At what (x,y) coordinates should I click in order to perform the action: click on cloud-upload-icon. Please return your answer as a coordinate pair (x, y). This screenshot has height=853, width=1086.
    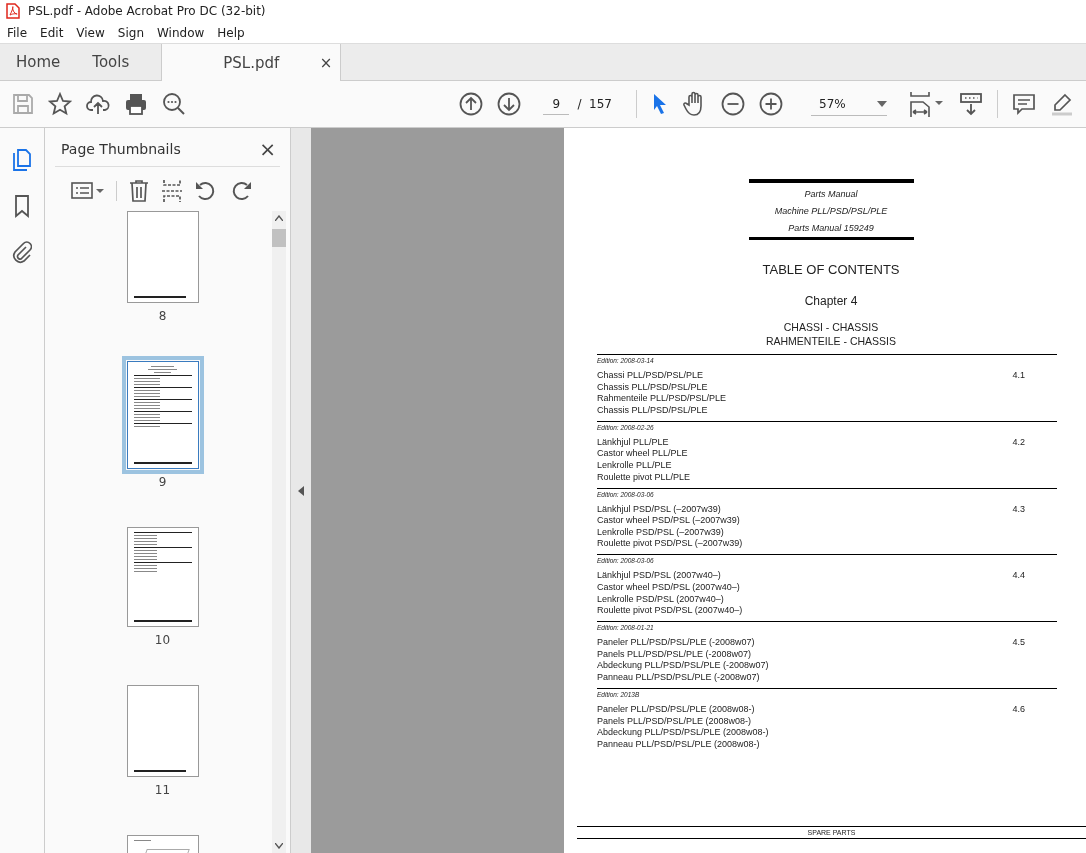
    Looking at the image, I should click on (98, 104).